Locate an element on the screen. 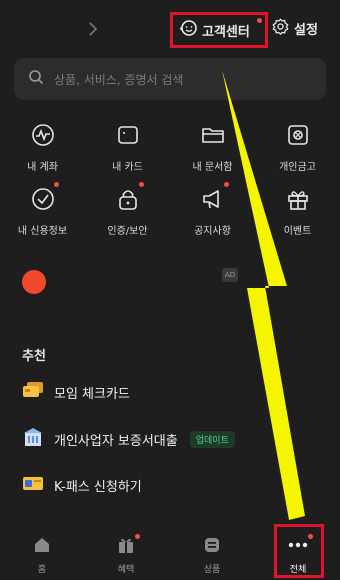 This screenshot has height=580, width=340. search-icon is located at coordinates (36, 79).